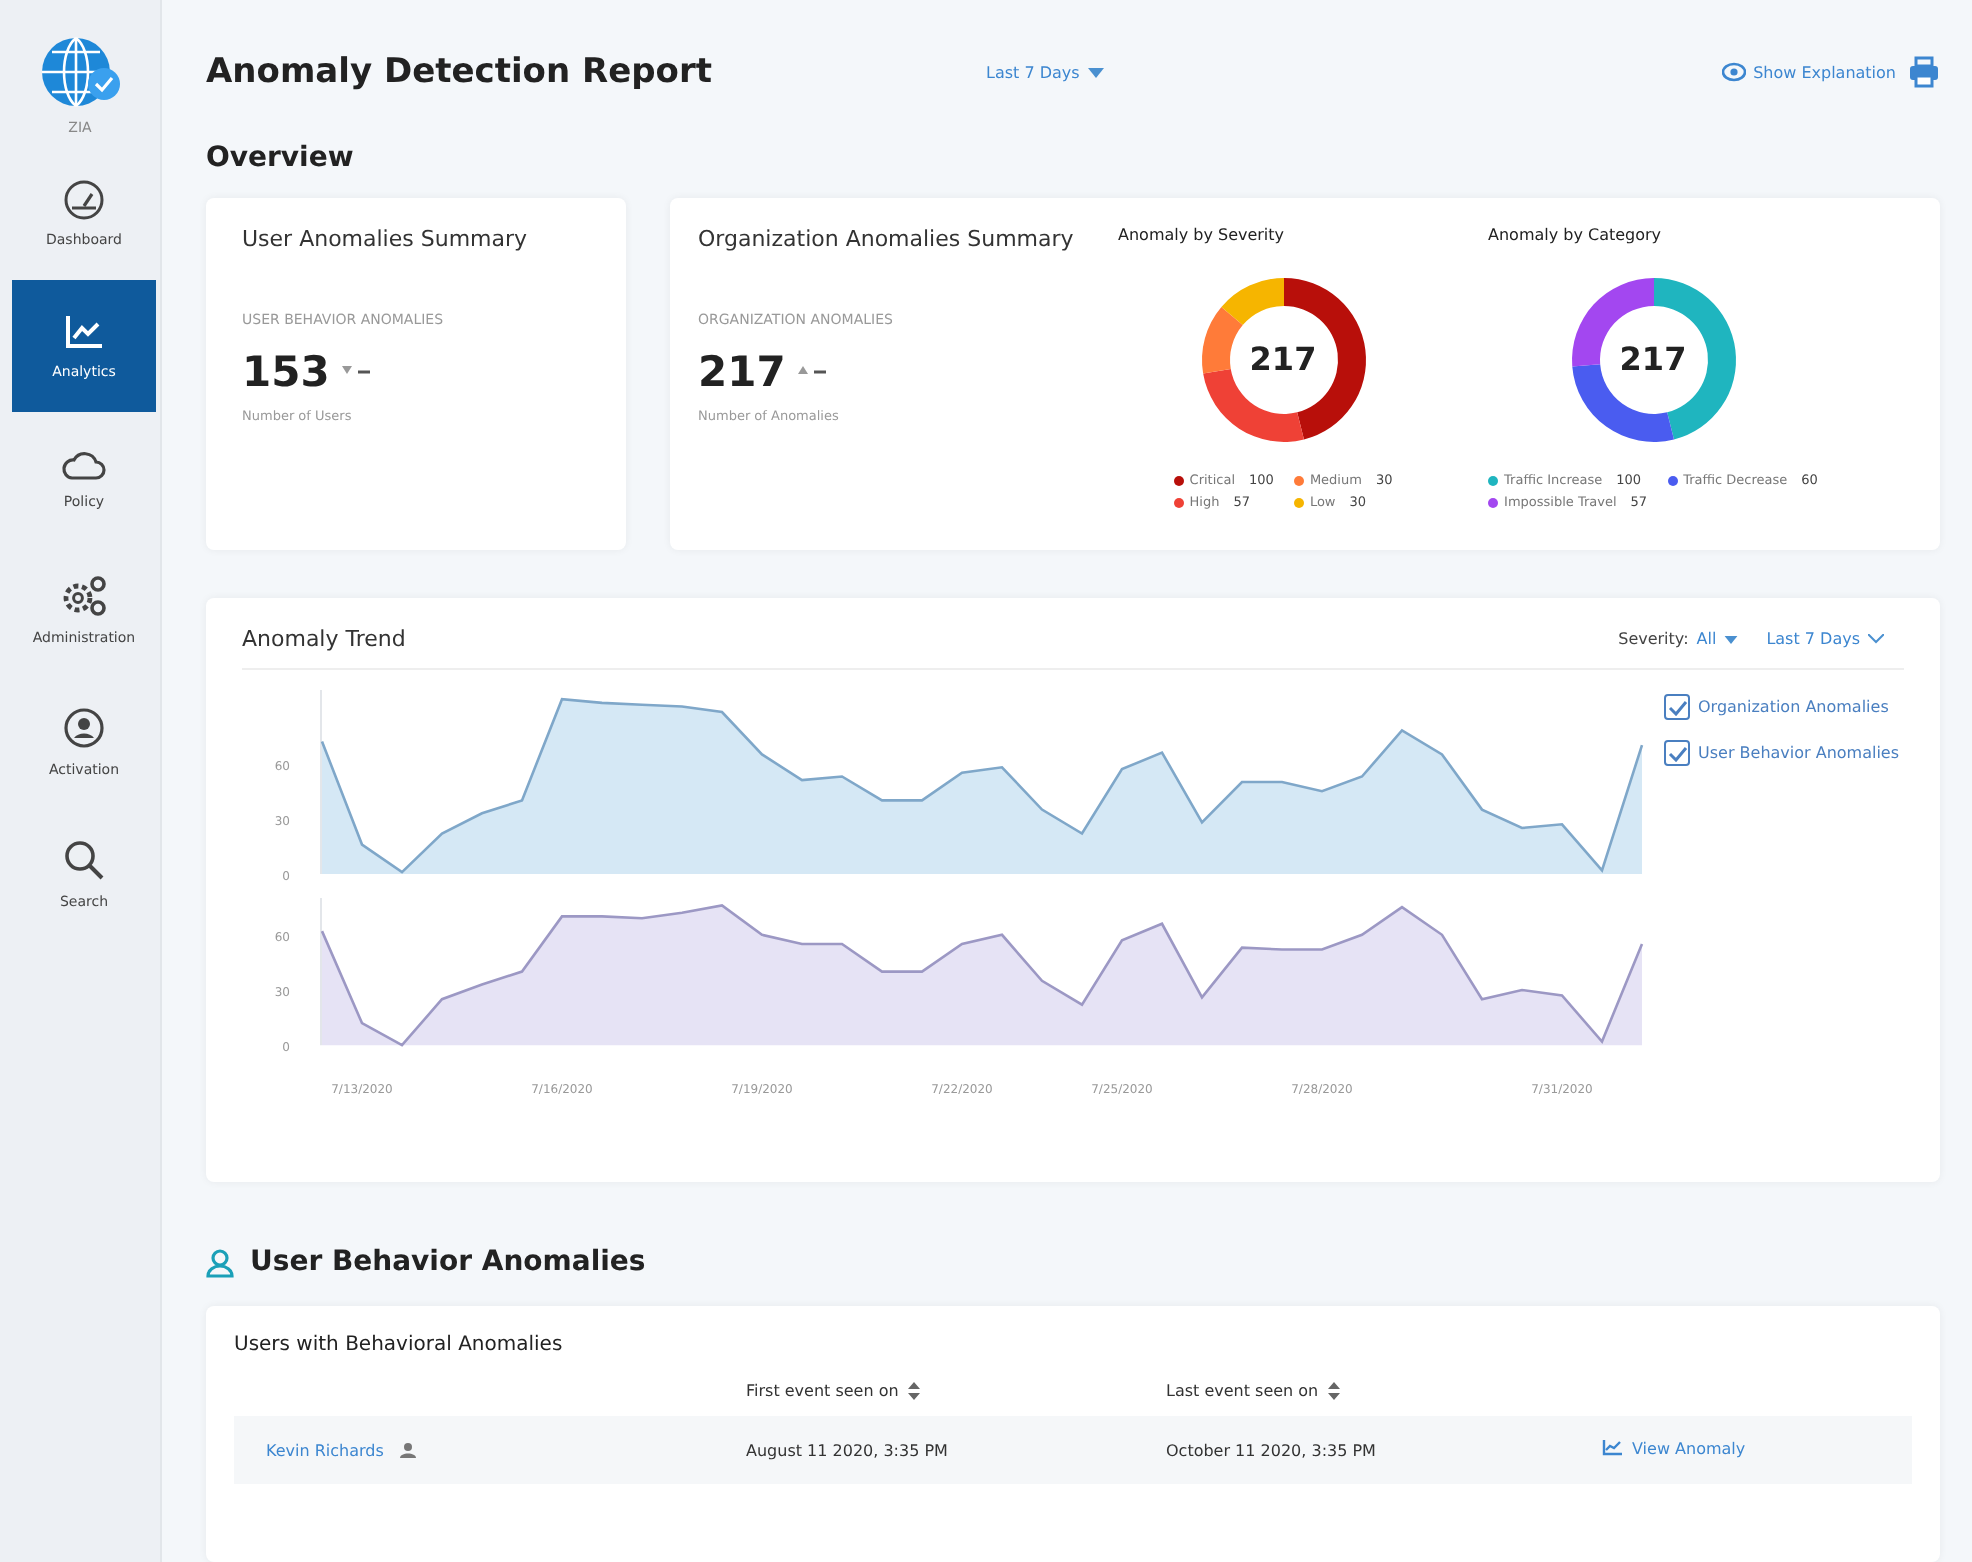  What do you see at coordinates (1799, 753) in the screenshot?
I see `legend-label: User Behavior Anomalies` at bounding box center [1799, 753].